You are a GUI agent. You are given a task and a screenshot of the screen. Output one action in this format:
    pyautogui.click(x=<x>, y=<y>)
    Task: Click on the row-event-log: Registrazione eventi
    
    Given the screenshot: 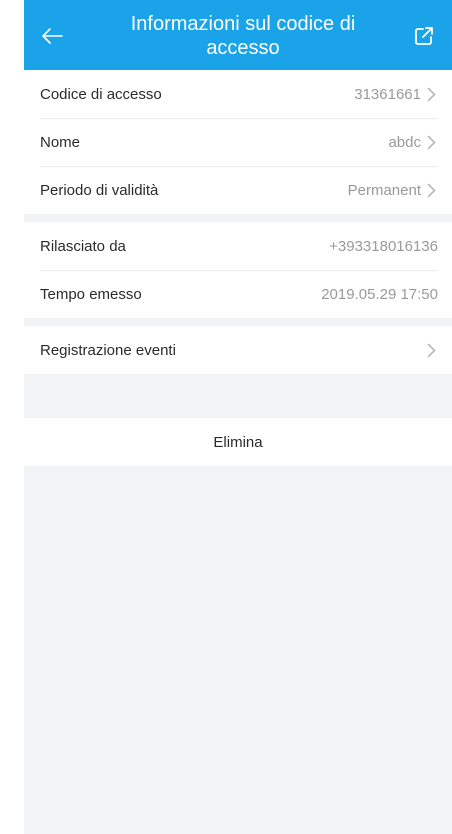 What is the action you would take?
    pyautogui.click(x=238, y=350)
    